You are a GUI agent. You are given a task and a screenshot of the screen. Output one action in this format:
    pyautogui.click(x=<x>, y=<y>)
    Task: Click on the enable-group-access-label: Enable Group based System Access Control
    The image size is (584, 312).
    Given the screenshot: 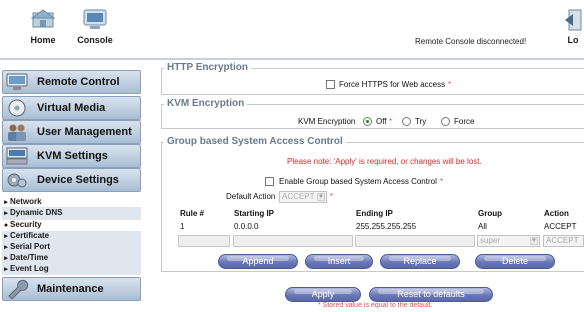 What is the action you would take?
    pyautogui.click(x=358, y=181)
    